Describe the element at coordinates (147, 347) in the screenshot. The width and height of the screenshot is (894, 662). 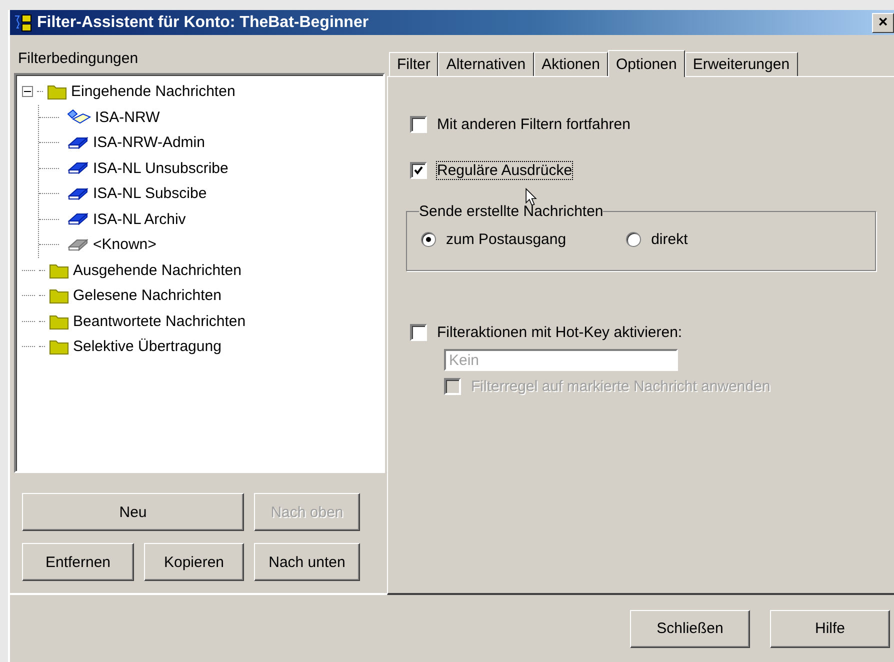
I see `tree-item: Selektive Übertragung` at that location.